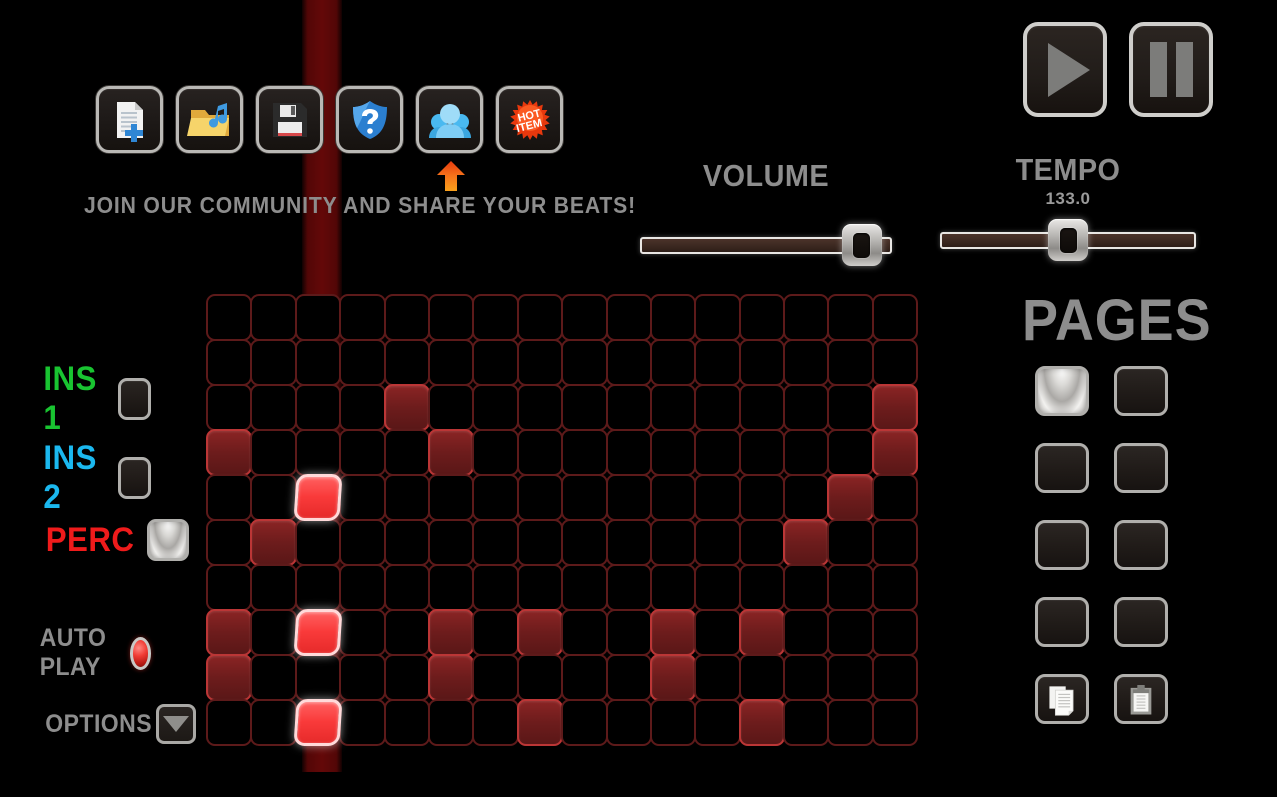  Describe the element at coordinates (895, 542) in the screenshot. I see `sequencer-cell-r6-c16` at that location.